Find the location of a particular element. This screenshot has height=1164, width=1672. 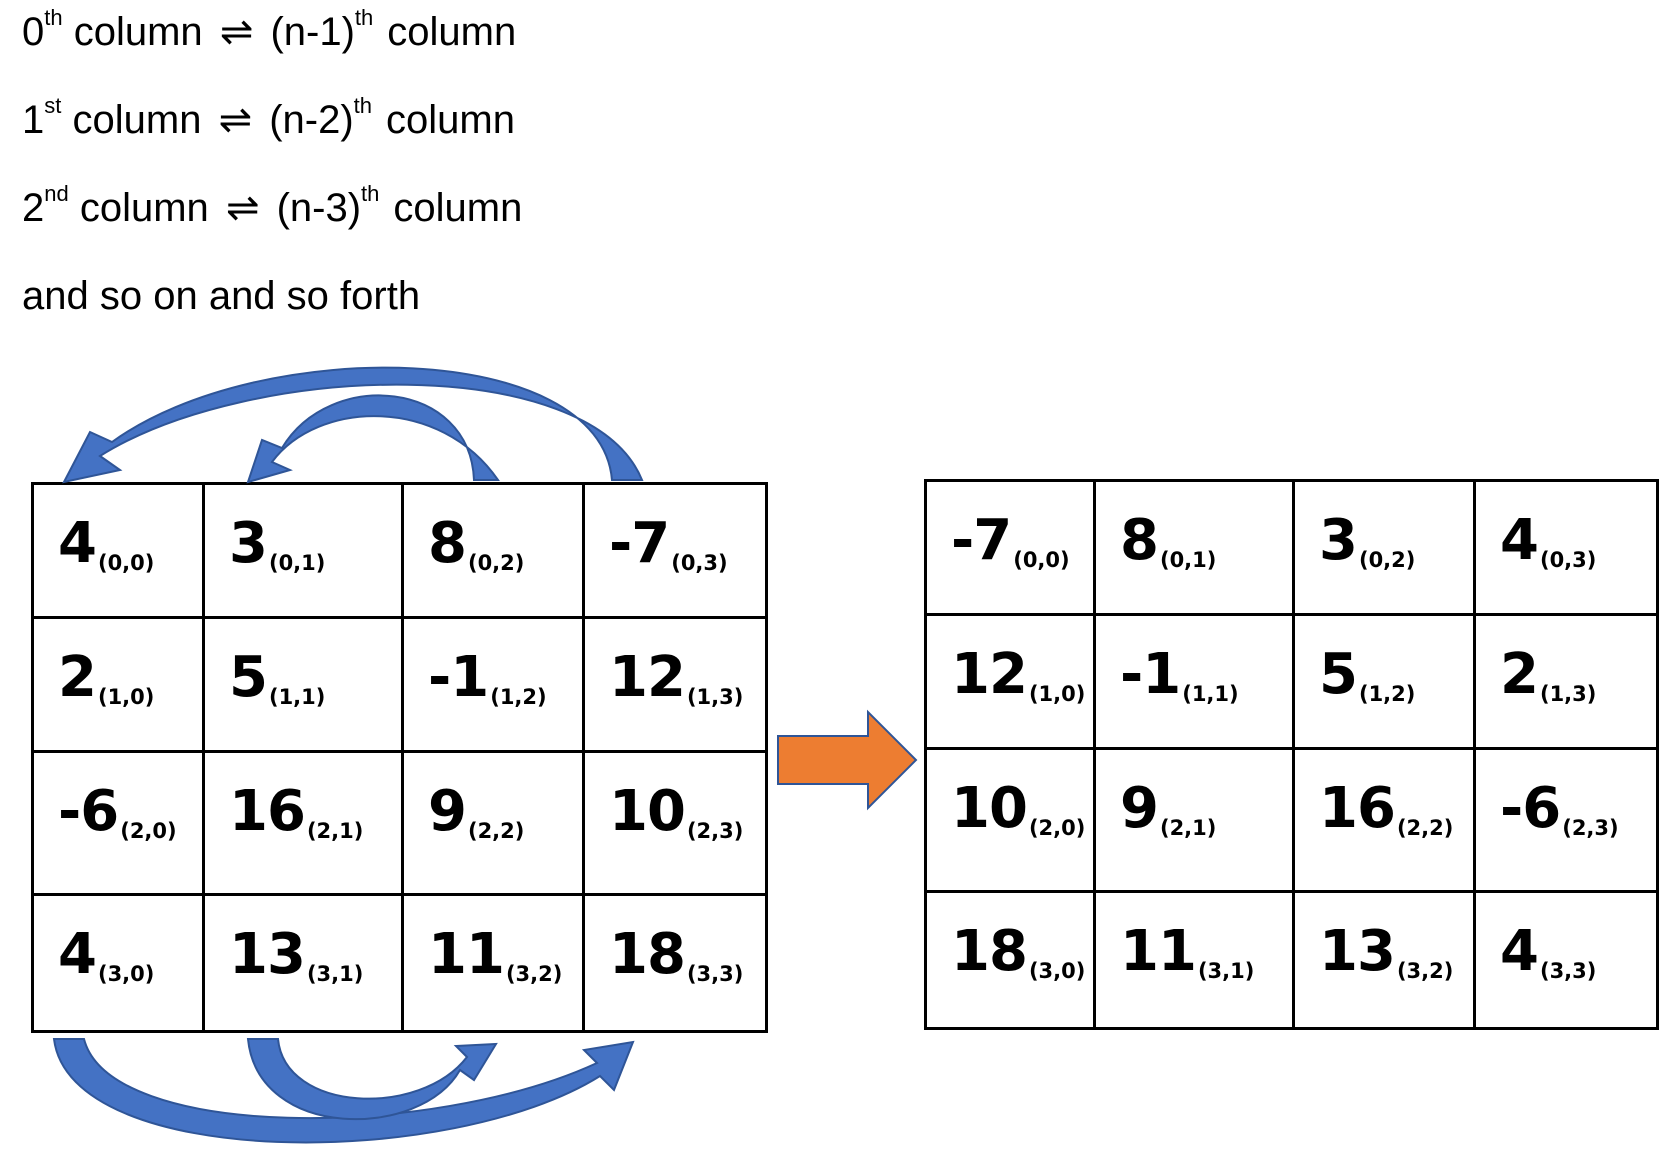

bottom-outer-swap-arrow is located at coordinates (343, 1091).